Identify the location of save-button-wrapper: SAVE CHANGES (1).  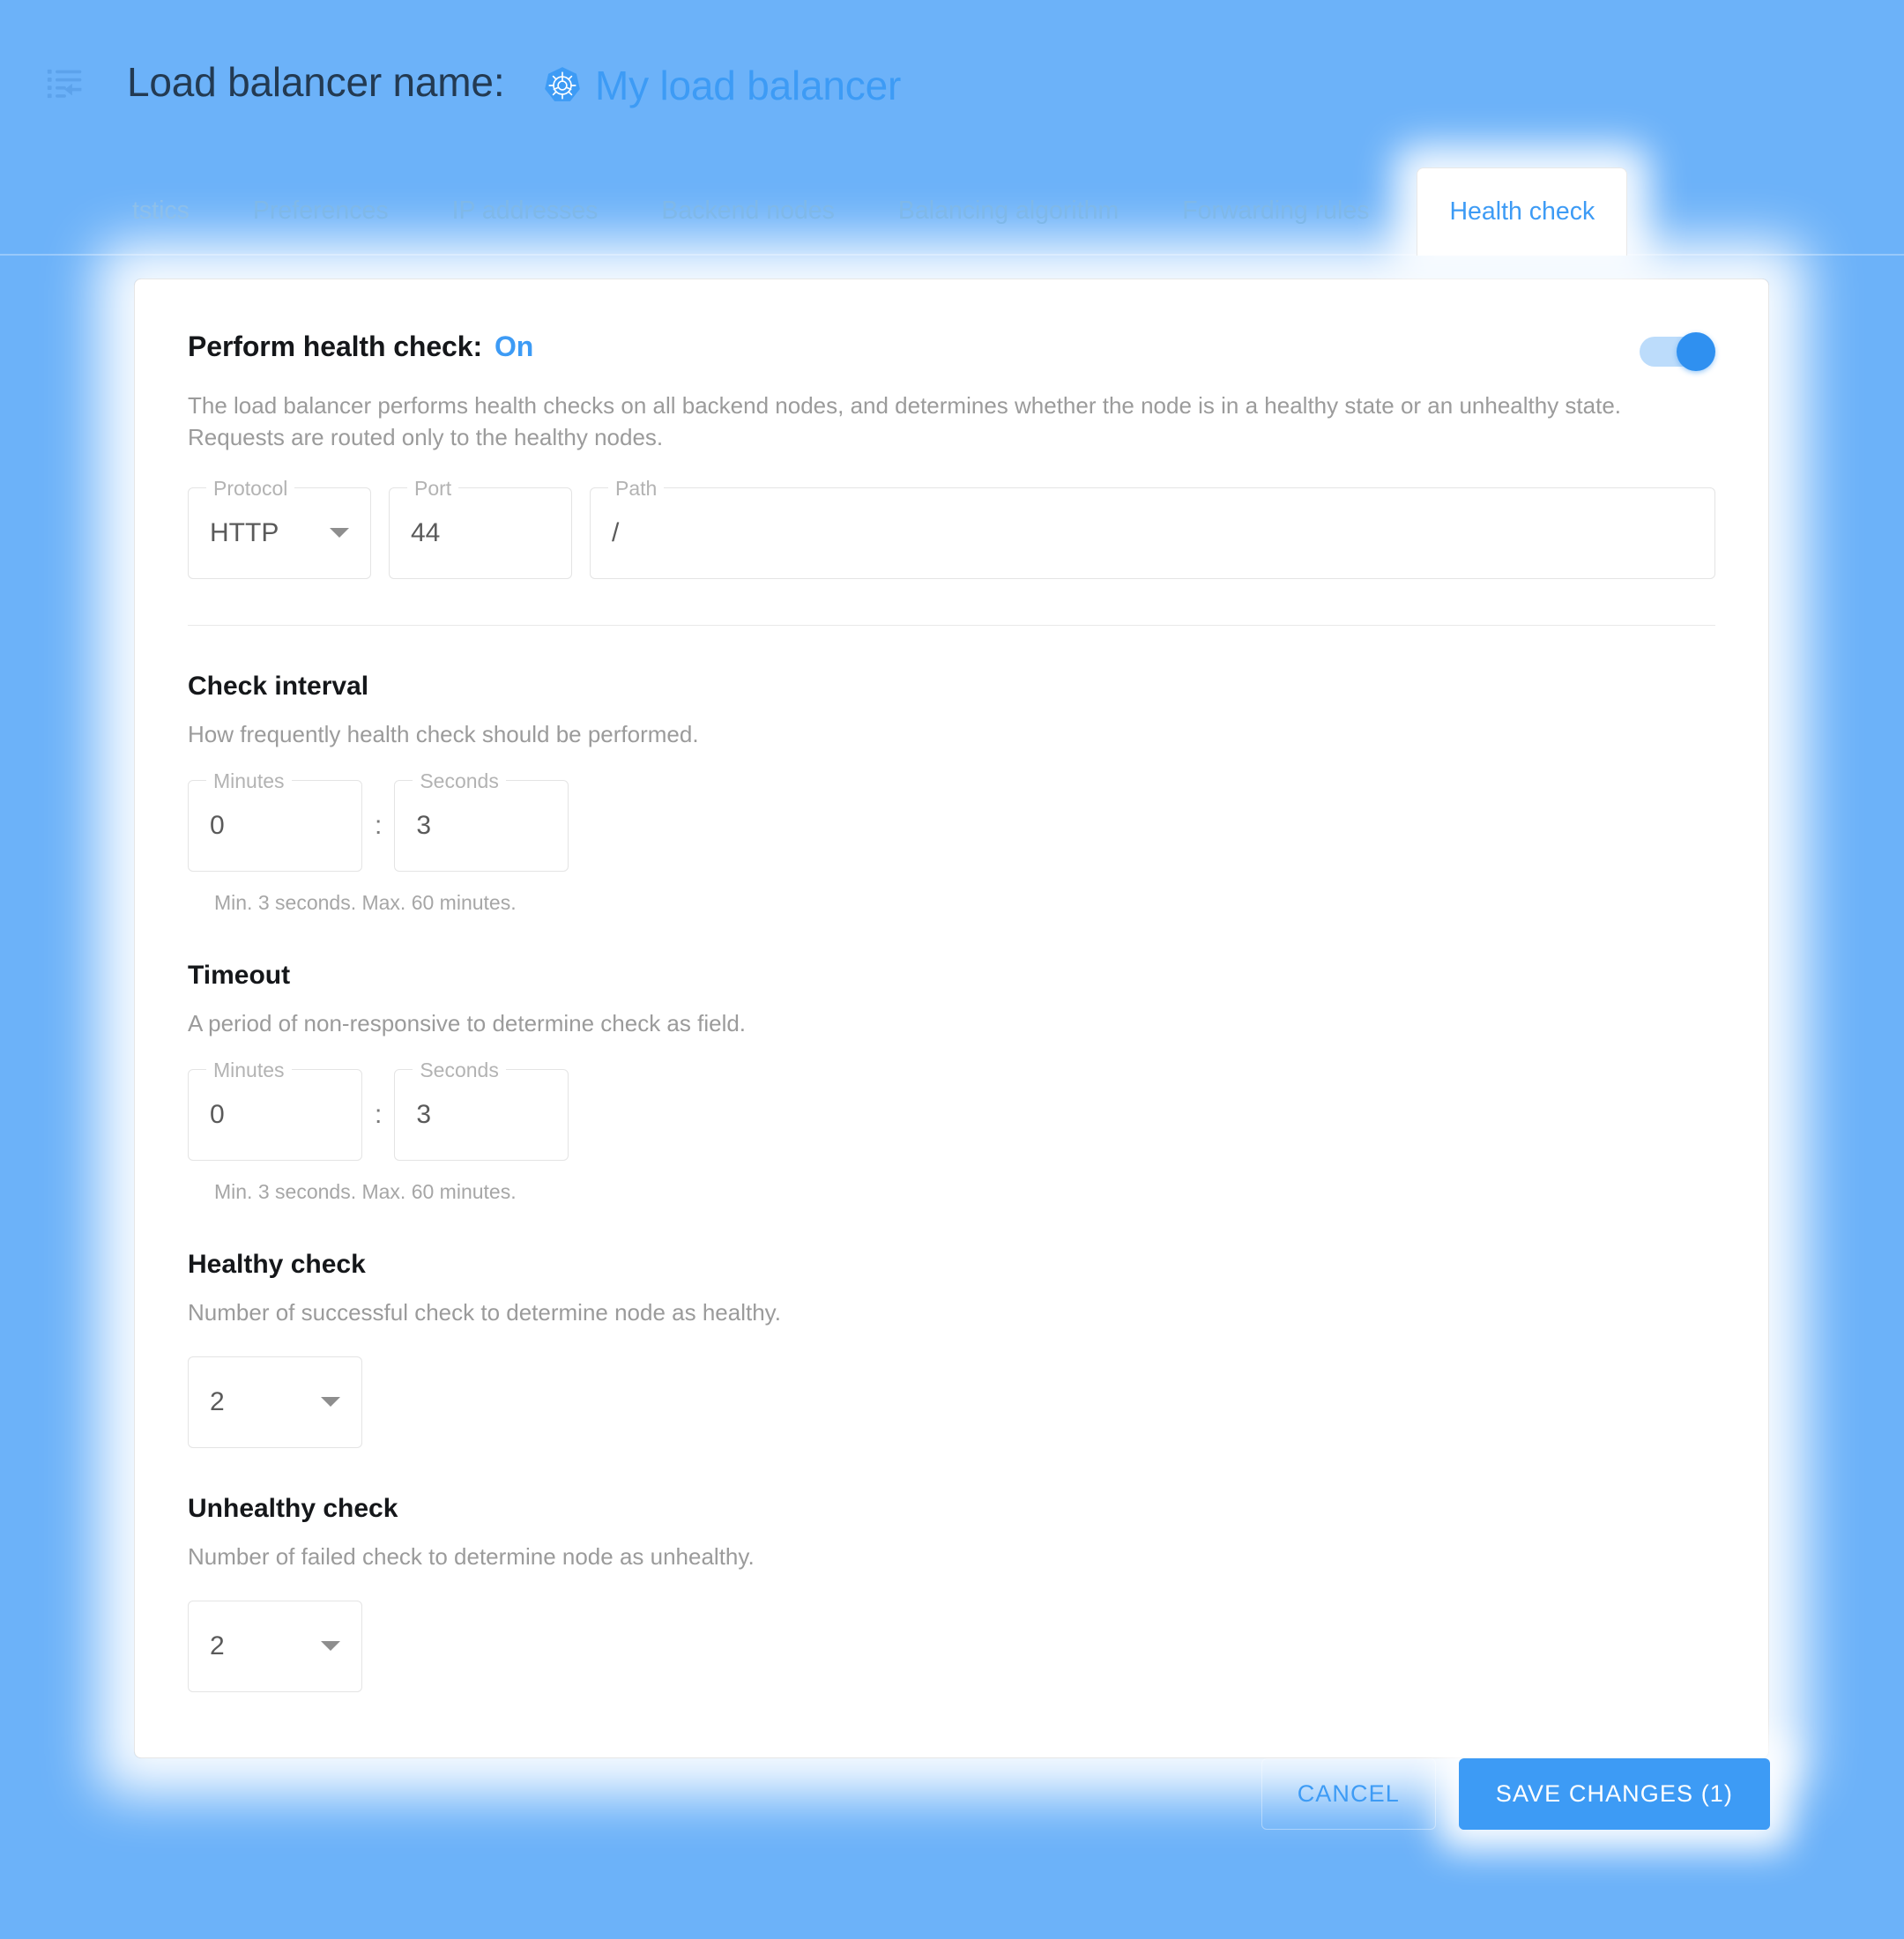
(1614, 1794).